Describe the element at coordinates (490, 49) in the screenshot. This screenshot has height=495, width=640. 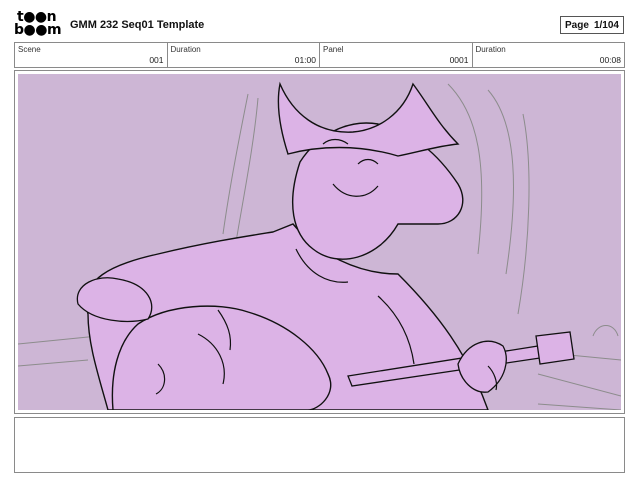
I see `panel-duration-label: Duration` at that location.